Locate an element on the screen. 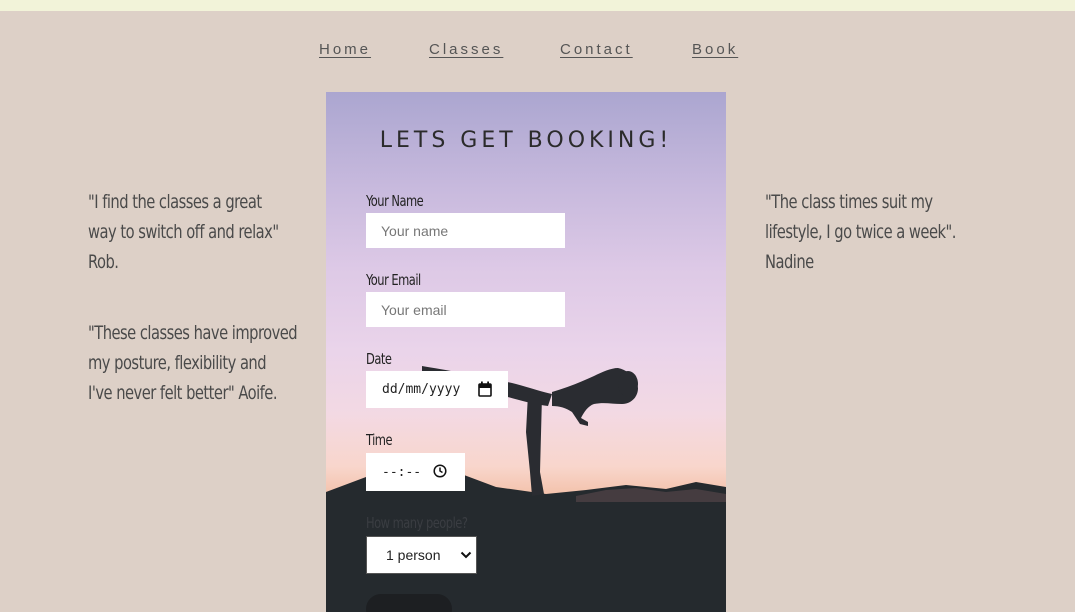 The height and width of the screenshot is (612, 1075). nav-contact: Contact is located at coordinates (596, 49).